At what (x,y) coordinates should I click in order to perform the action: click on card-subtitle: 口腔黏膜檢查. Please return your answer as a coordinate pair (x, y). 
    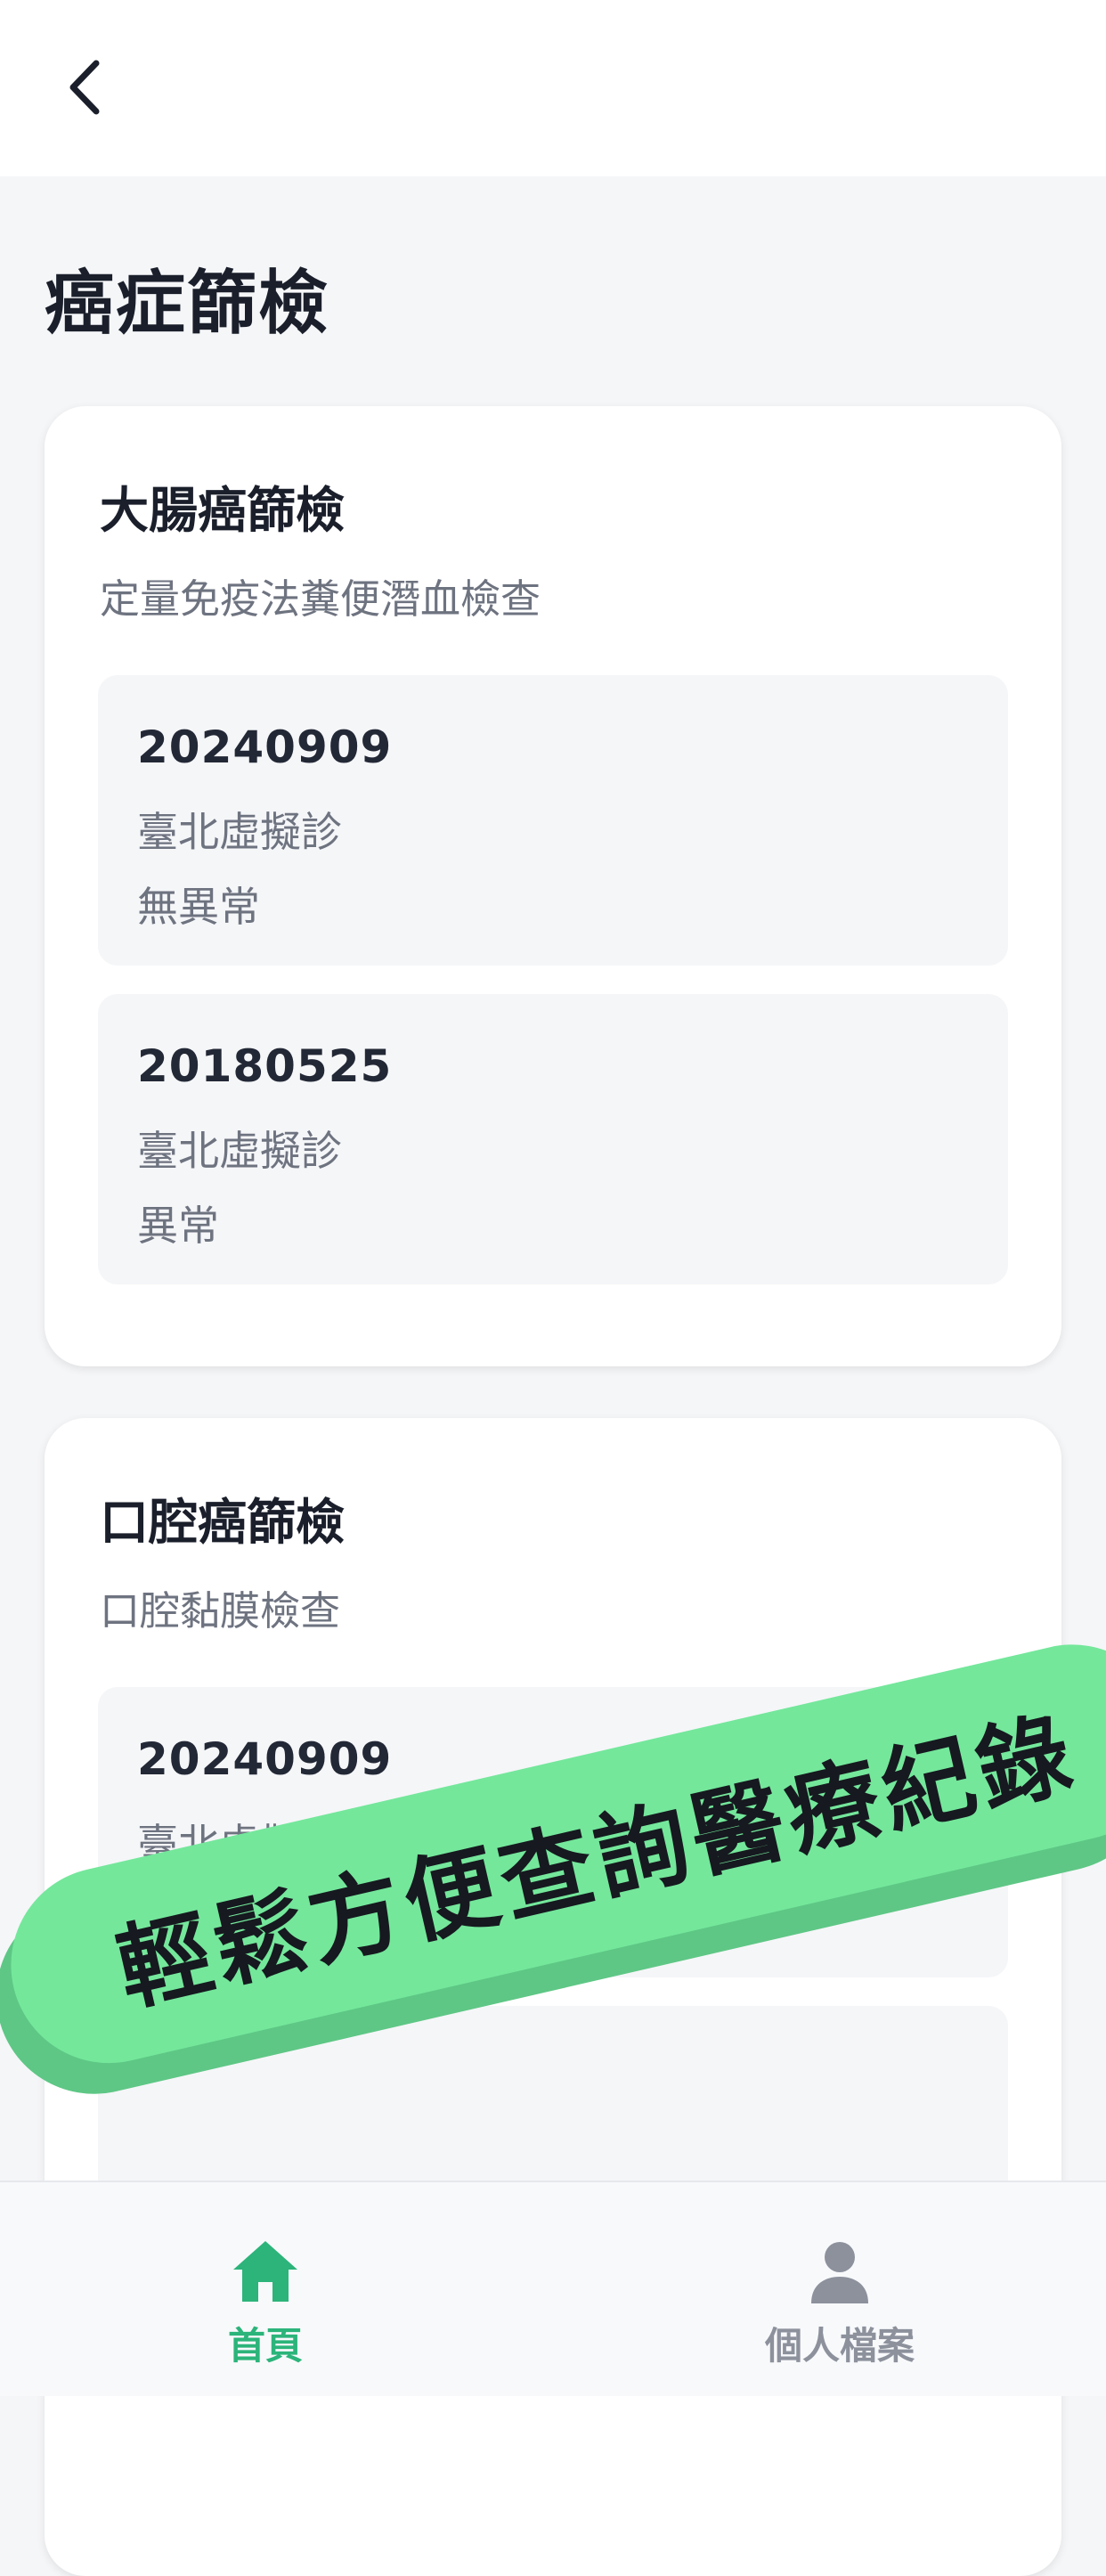
    Looking at the image, I should click on (220, 1611).